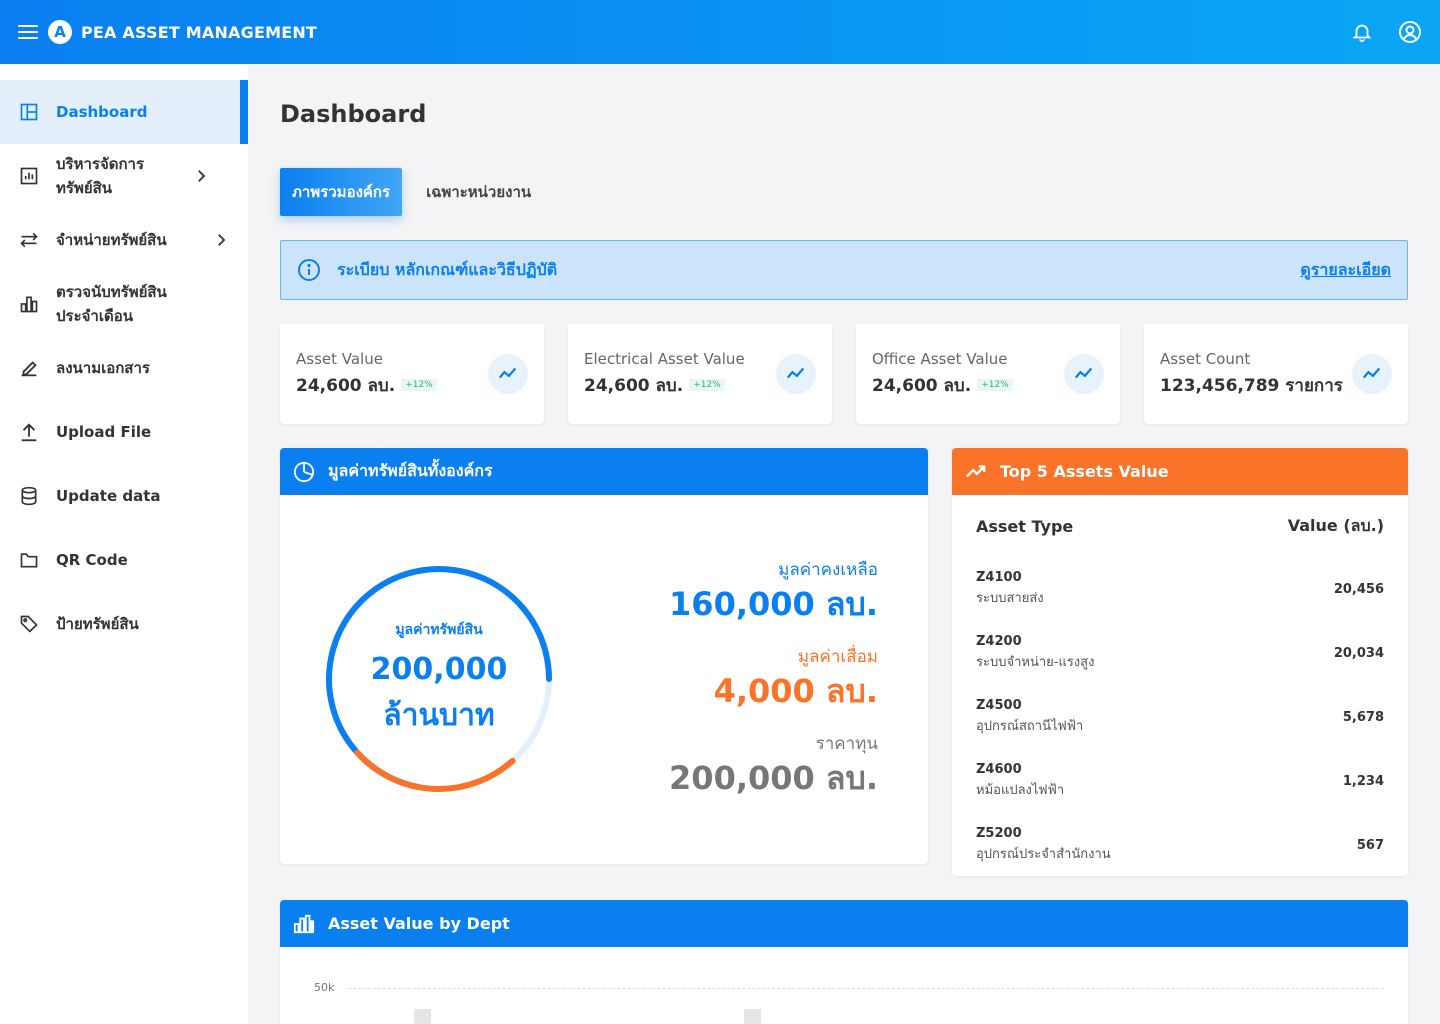  Describe the element at coordinates (976, 472) in the screenshot. I see `trending-up-icon` at that location.